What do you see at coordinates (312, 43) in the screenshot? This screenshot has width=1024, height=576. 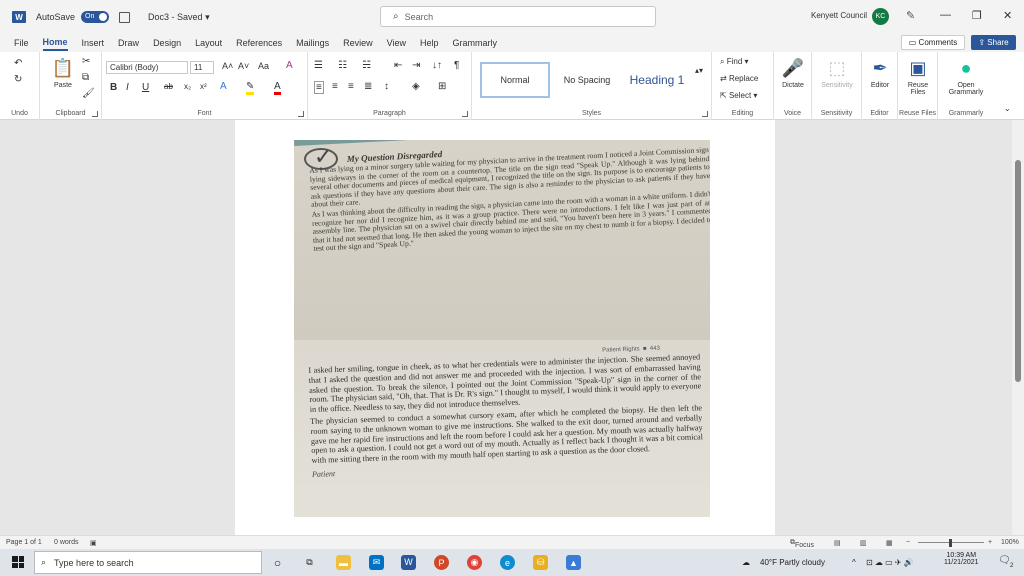 I see `tab-mailings: Mailings` at bounding box center [312, 43].